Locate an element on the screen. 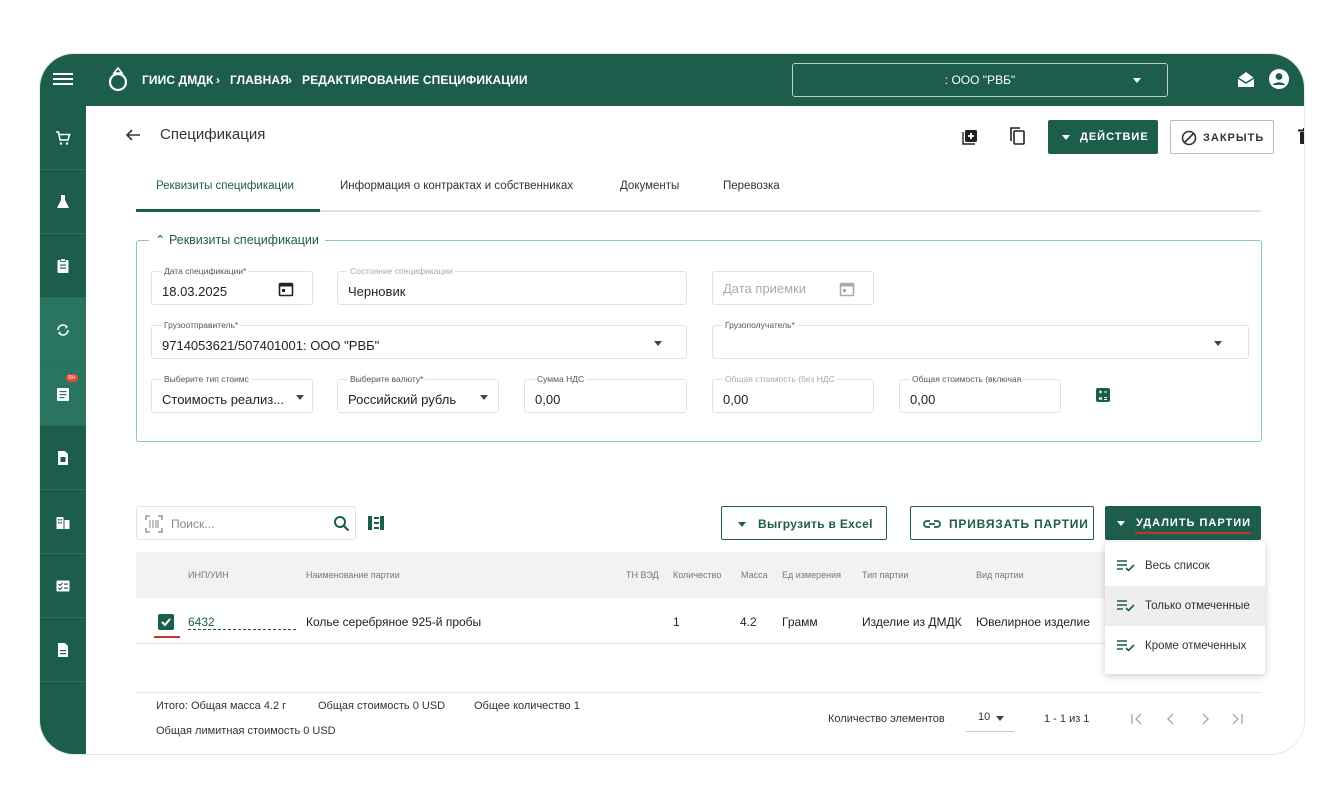  col-header-unit: Ед измерения is located at coordinates (811, 575).